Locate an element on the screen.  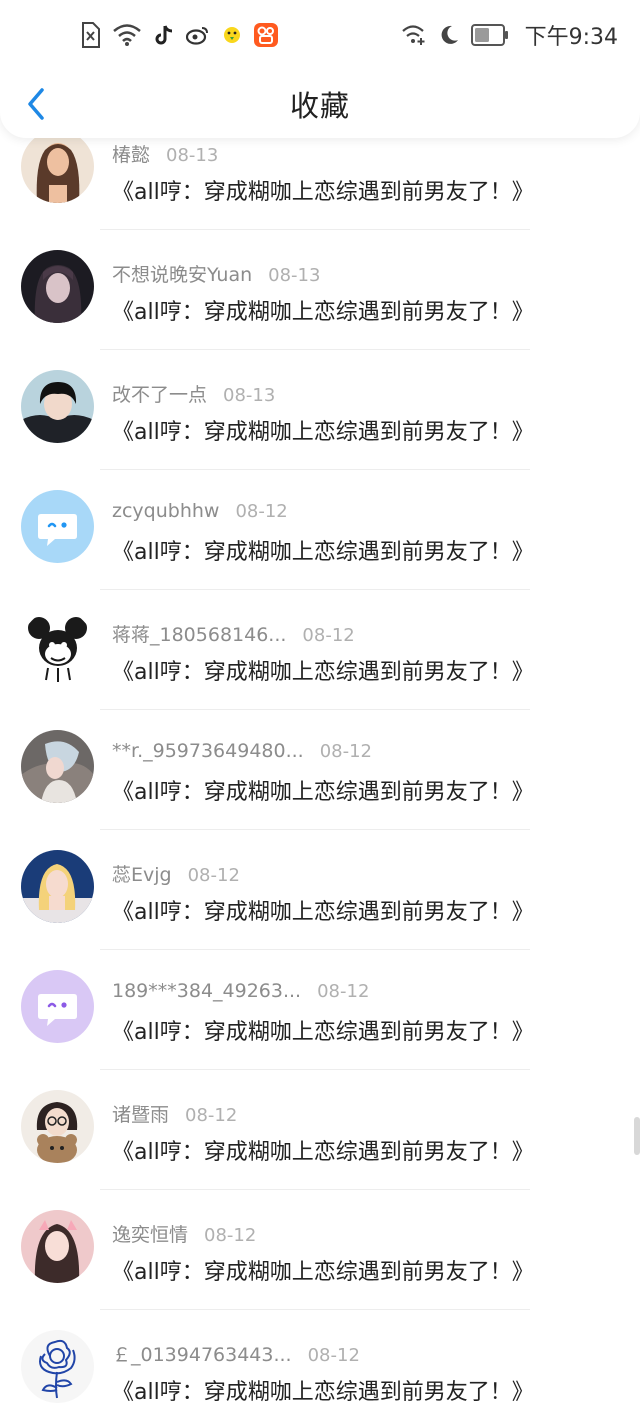
user-name: 逸奕恒情 is located at coordinates (150, 1233).